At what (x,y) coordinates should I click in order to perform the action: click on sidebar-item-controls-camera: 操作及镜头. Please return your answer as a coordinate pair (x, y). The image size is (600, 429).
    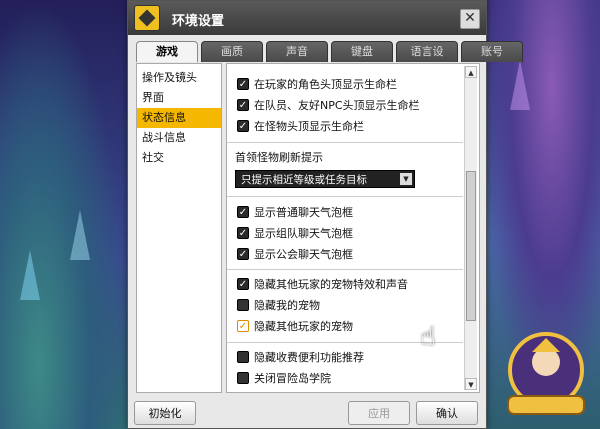
    Looking at the image, I should click on (179, 78).